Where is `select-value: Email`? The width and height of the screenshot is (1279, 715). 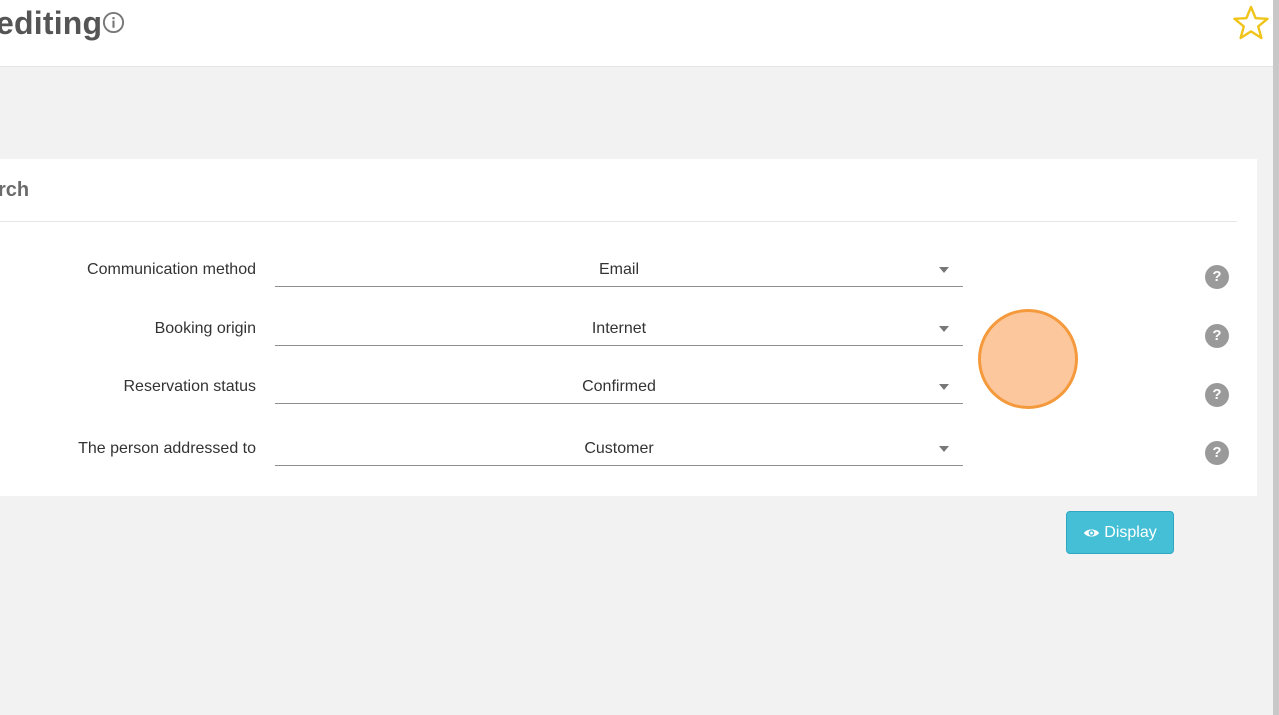 select-value: Email is located at coordinates (618, 269).